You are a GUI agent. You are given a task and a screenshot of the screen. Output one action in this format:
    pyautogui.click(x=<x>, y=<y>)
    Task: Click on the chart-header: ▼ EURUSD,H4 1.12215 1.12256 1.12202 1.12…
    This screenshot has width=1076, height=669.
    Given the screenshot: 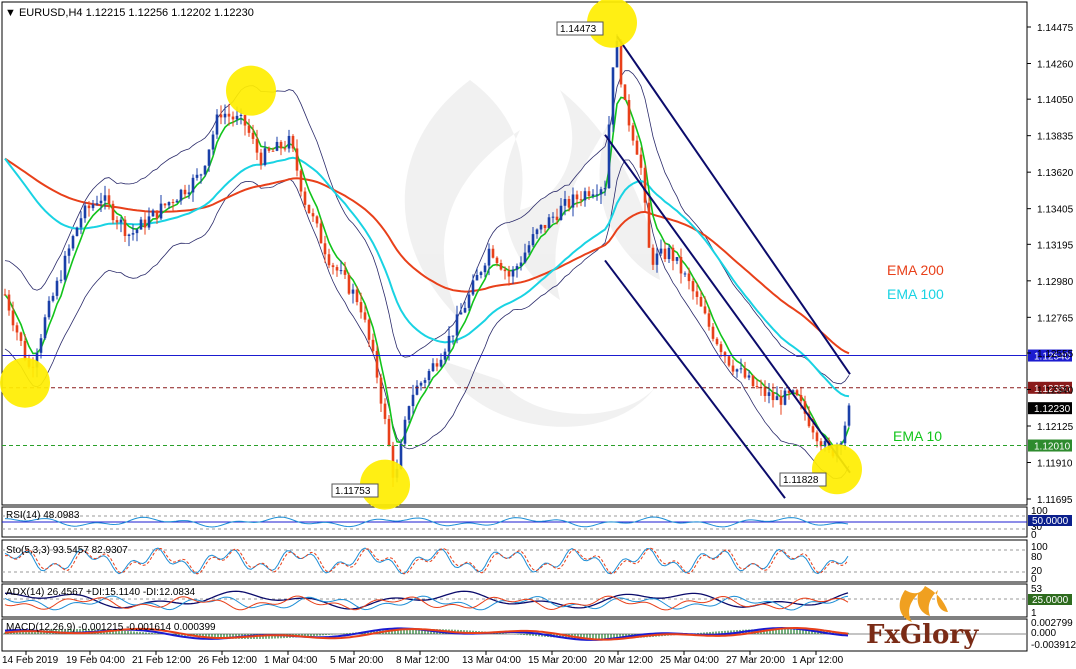 What is the action you would take?
    pyautogui.click(x=129, y=13)
    